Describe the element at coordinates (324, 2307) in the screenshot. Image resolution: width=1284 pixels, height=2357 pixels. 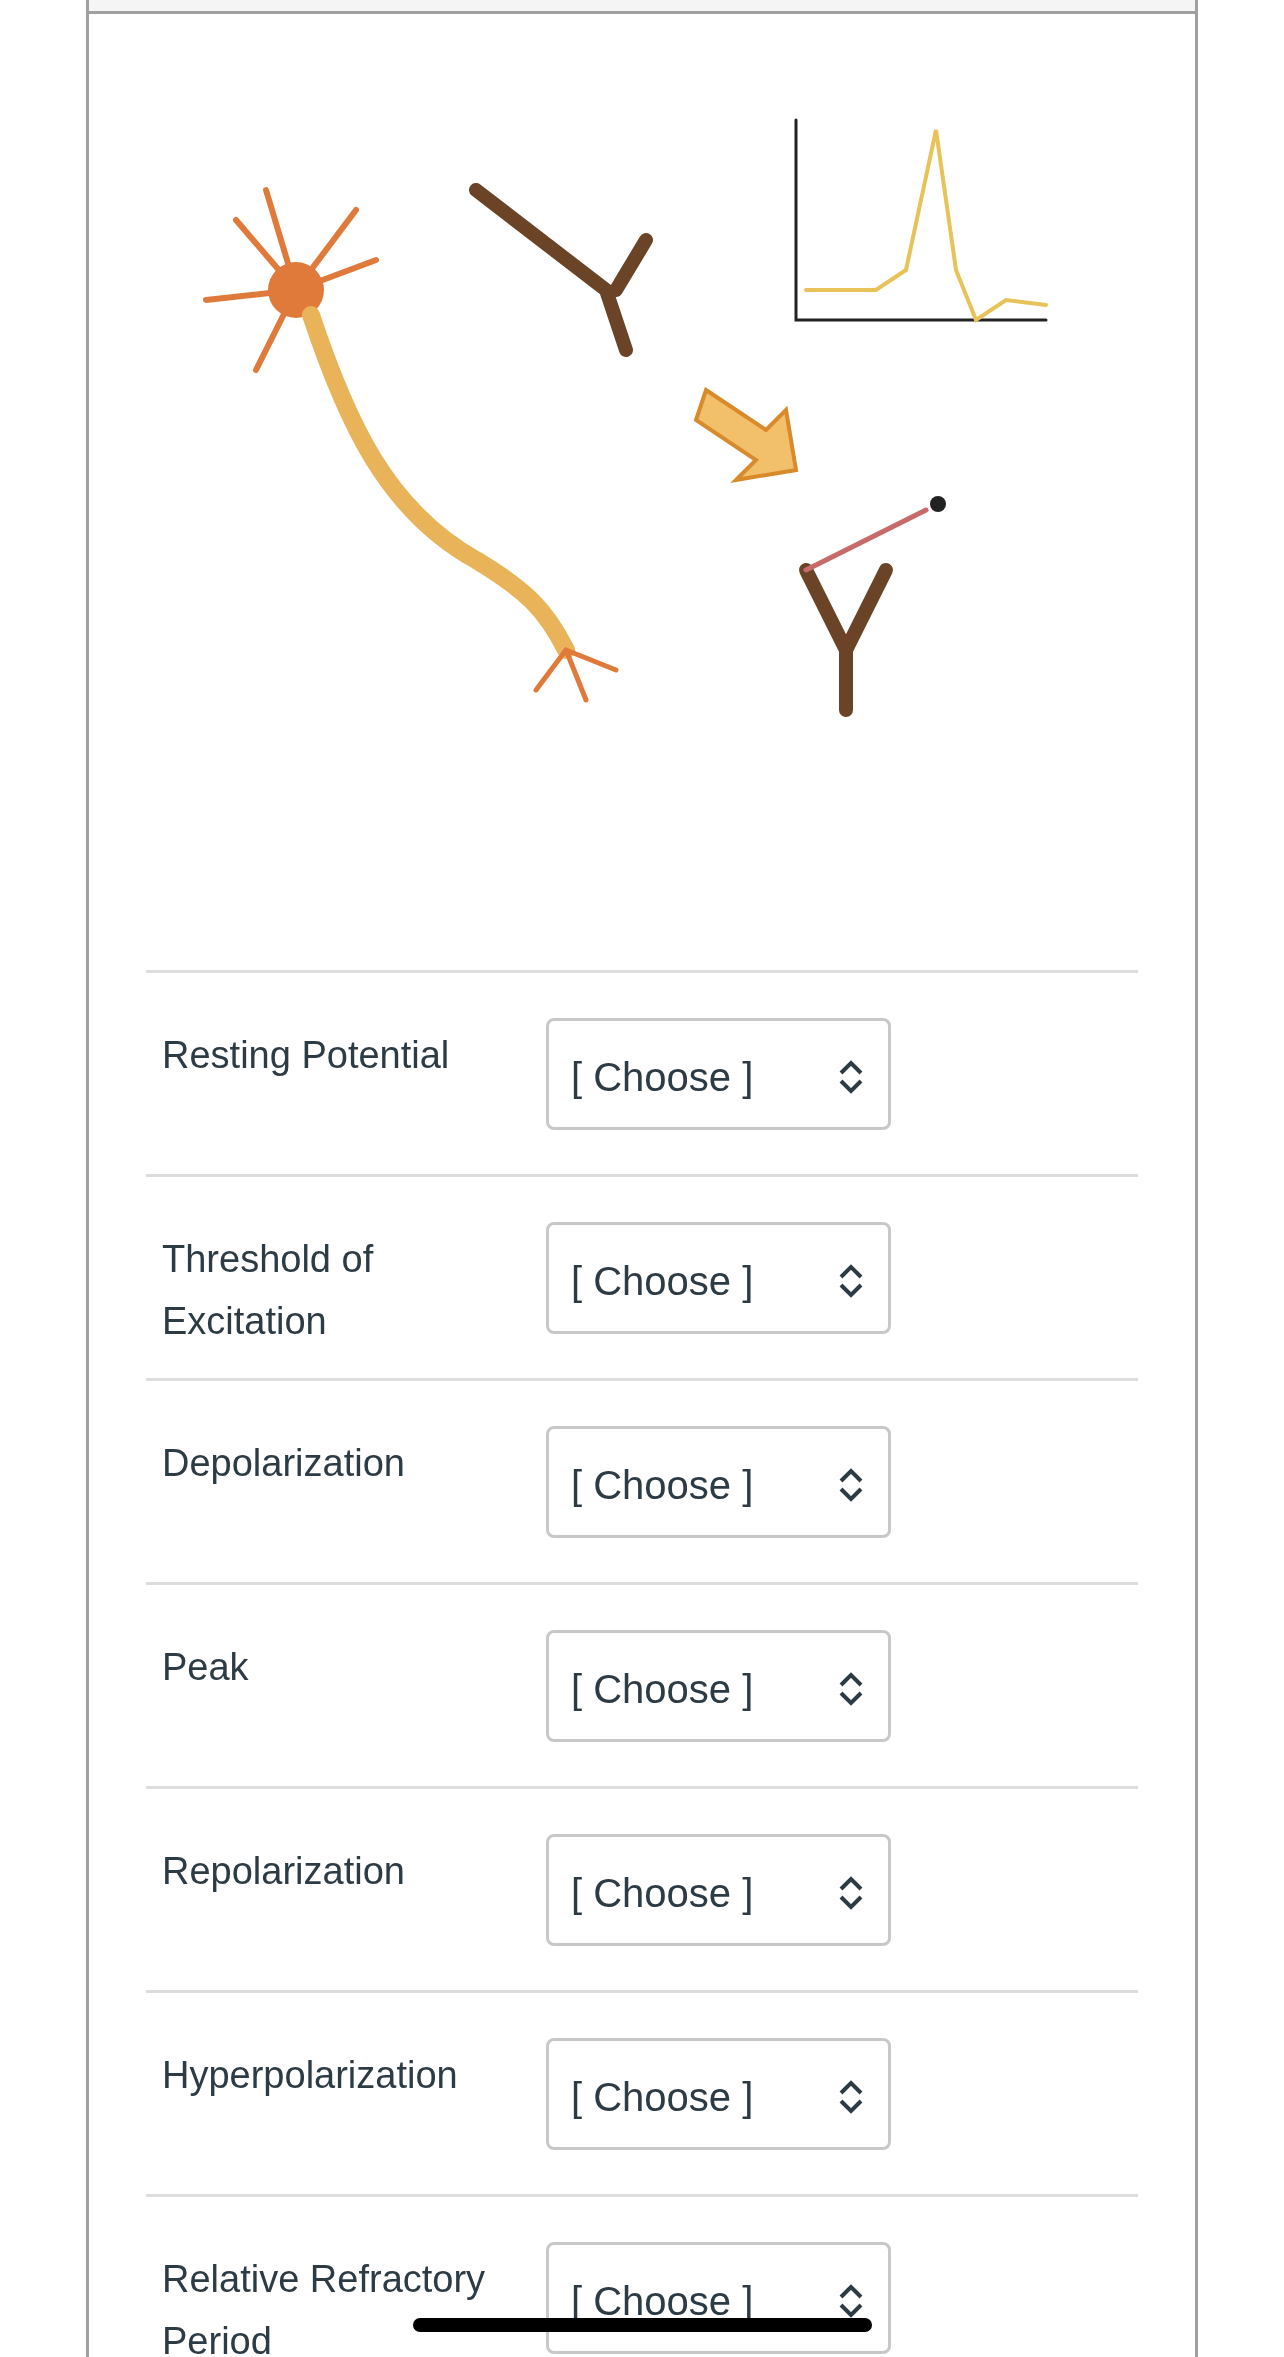
I see `question-label: Relative Refractory Period` at that location.